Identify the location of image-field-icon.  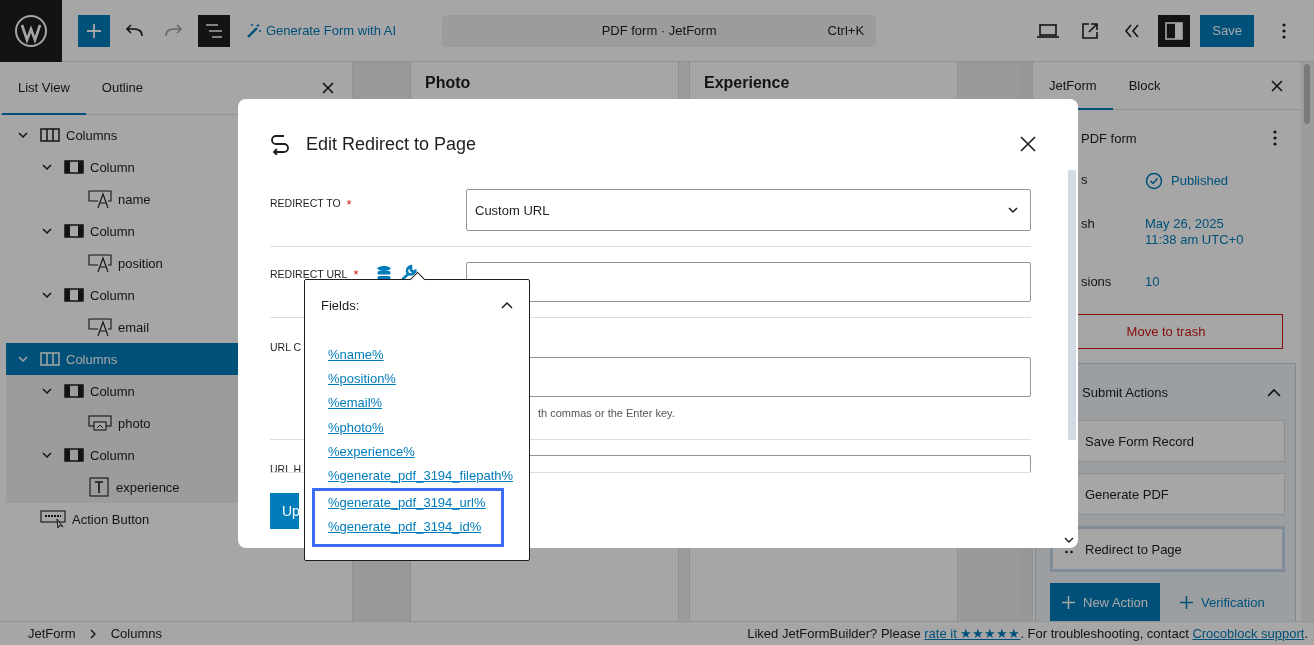
(100, 423).